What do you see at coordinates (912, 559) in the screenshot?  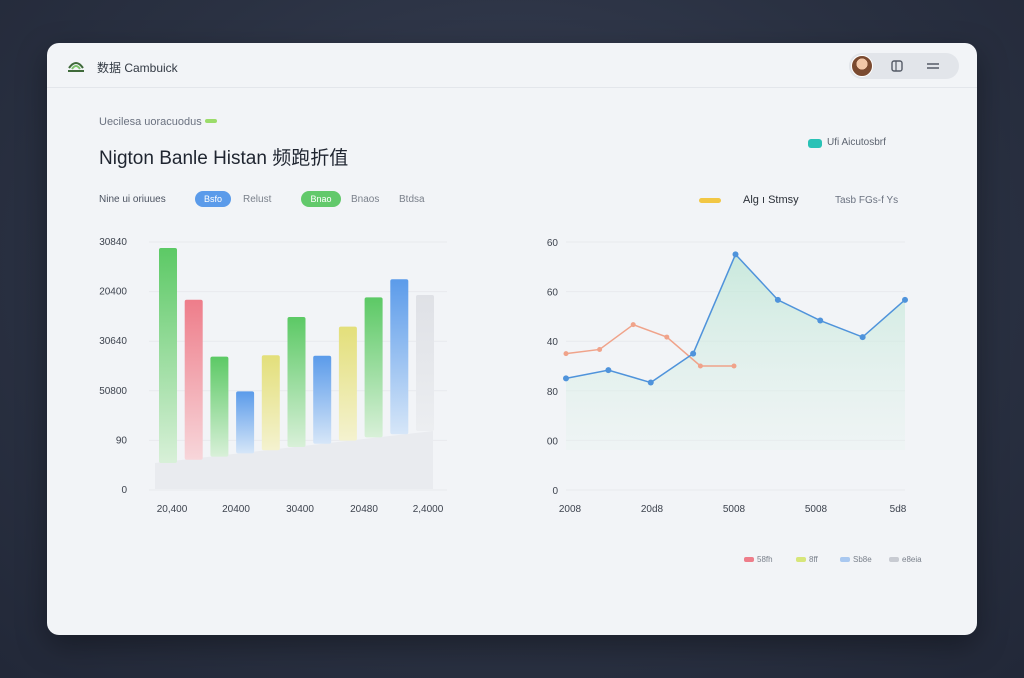 I see `bottom-legend-label: e8eia` at bounding box center [912, 559].